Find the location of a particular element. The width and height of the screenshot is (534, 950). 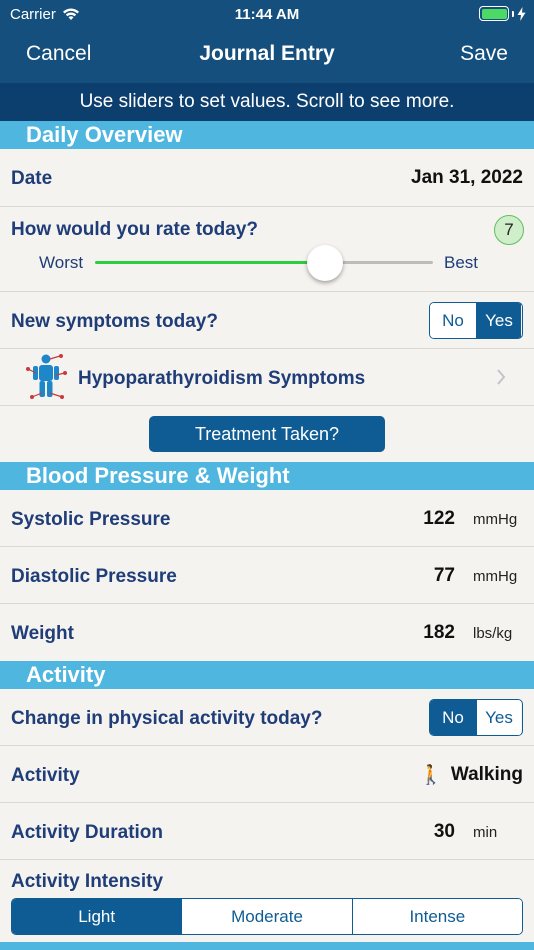

activity-intensity-label: Activity Intensity is located at coordinates (87, 881).